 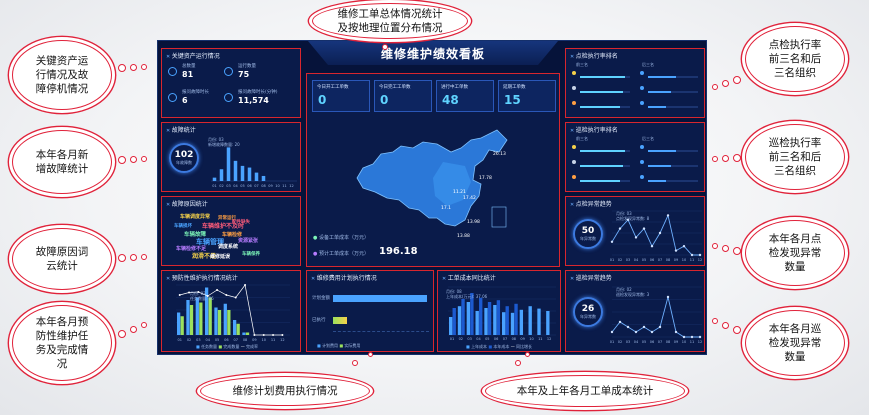 I want to click on spot-trend-tick: 04, so click(x=636, y=260).